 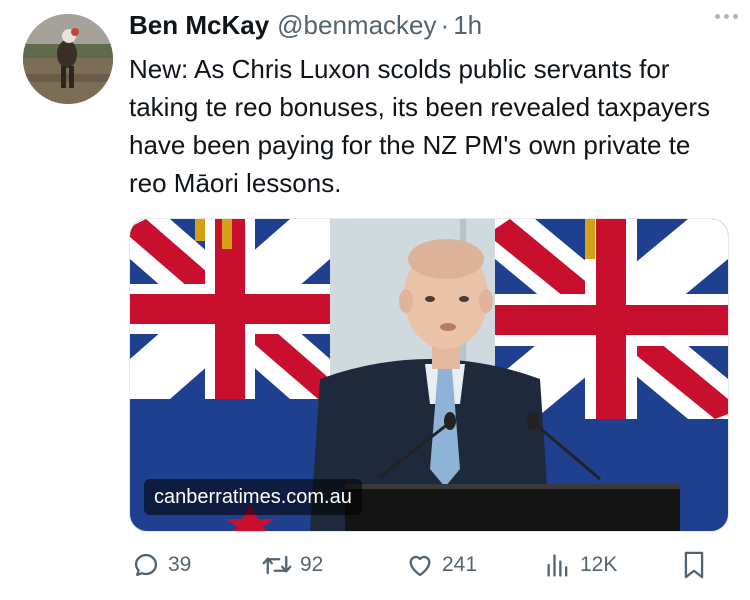 I want to click on bookmark-button, so click(x=694, y=565).